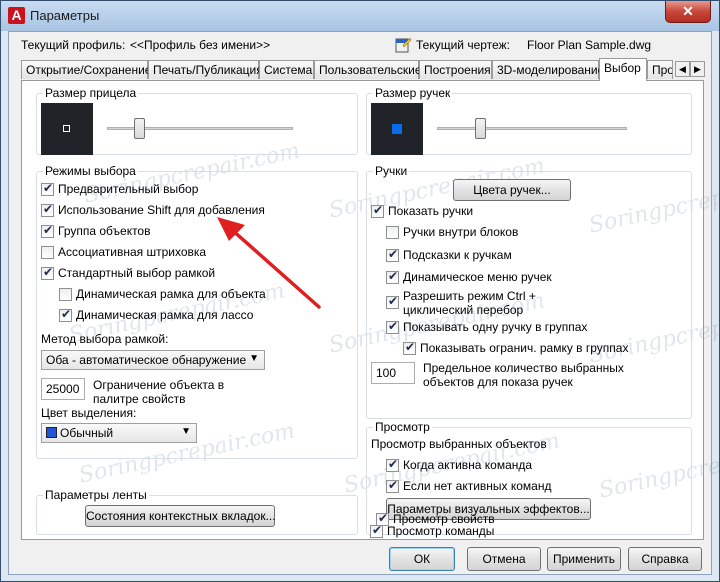  What do you see at coordinates (495, 327) in the screenshot?
I see `single-grip-groups-label: Показывать одну ручку в группах` at bounding box center [495, 327].